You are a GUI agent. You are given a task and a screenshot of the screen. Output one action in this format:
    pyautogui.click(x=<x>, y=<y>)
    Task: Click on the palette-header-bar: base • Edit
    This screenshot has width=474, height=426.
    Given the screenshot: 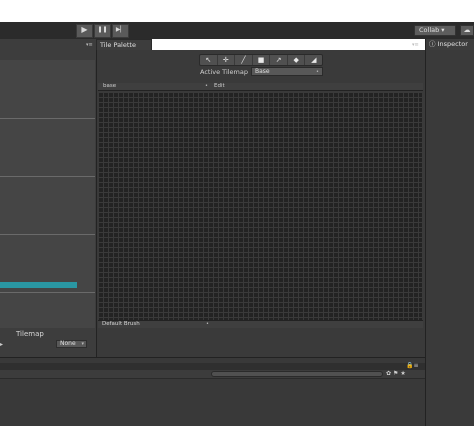 What is the action you would take?
    pyautogui.click(x=260, y=87)
    